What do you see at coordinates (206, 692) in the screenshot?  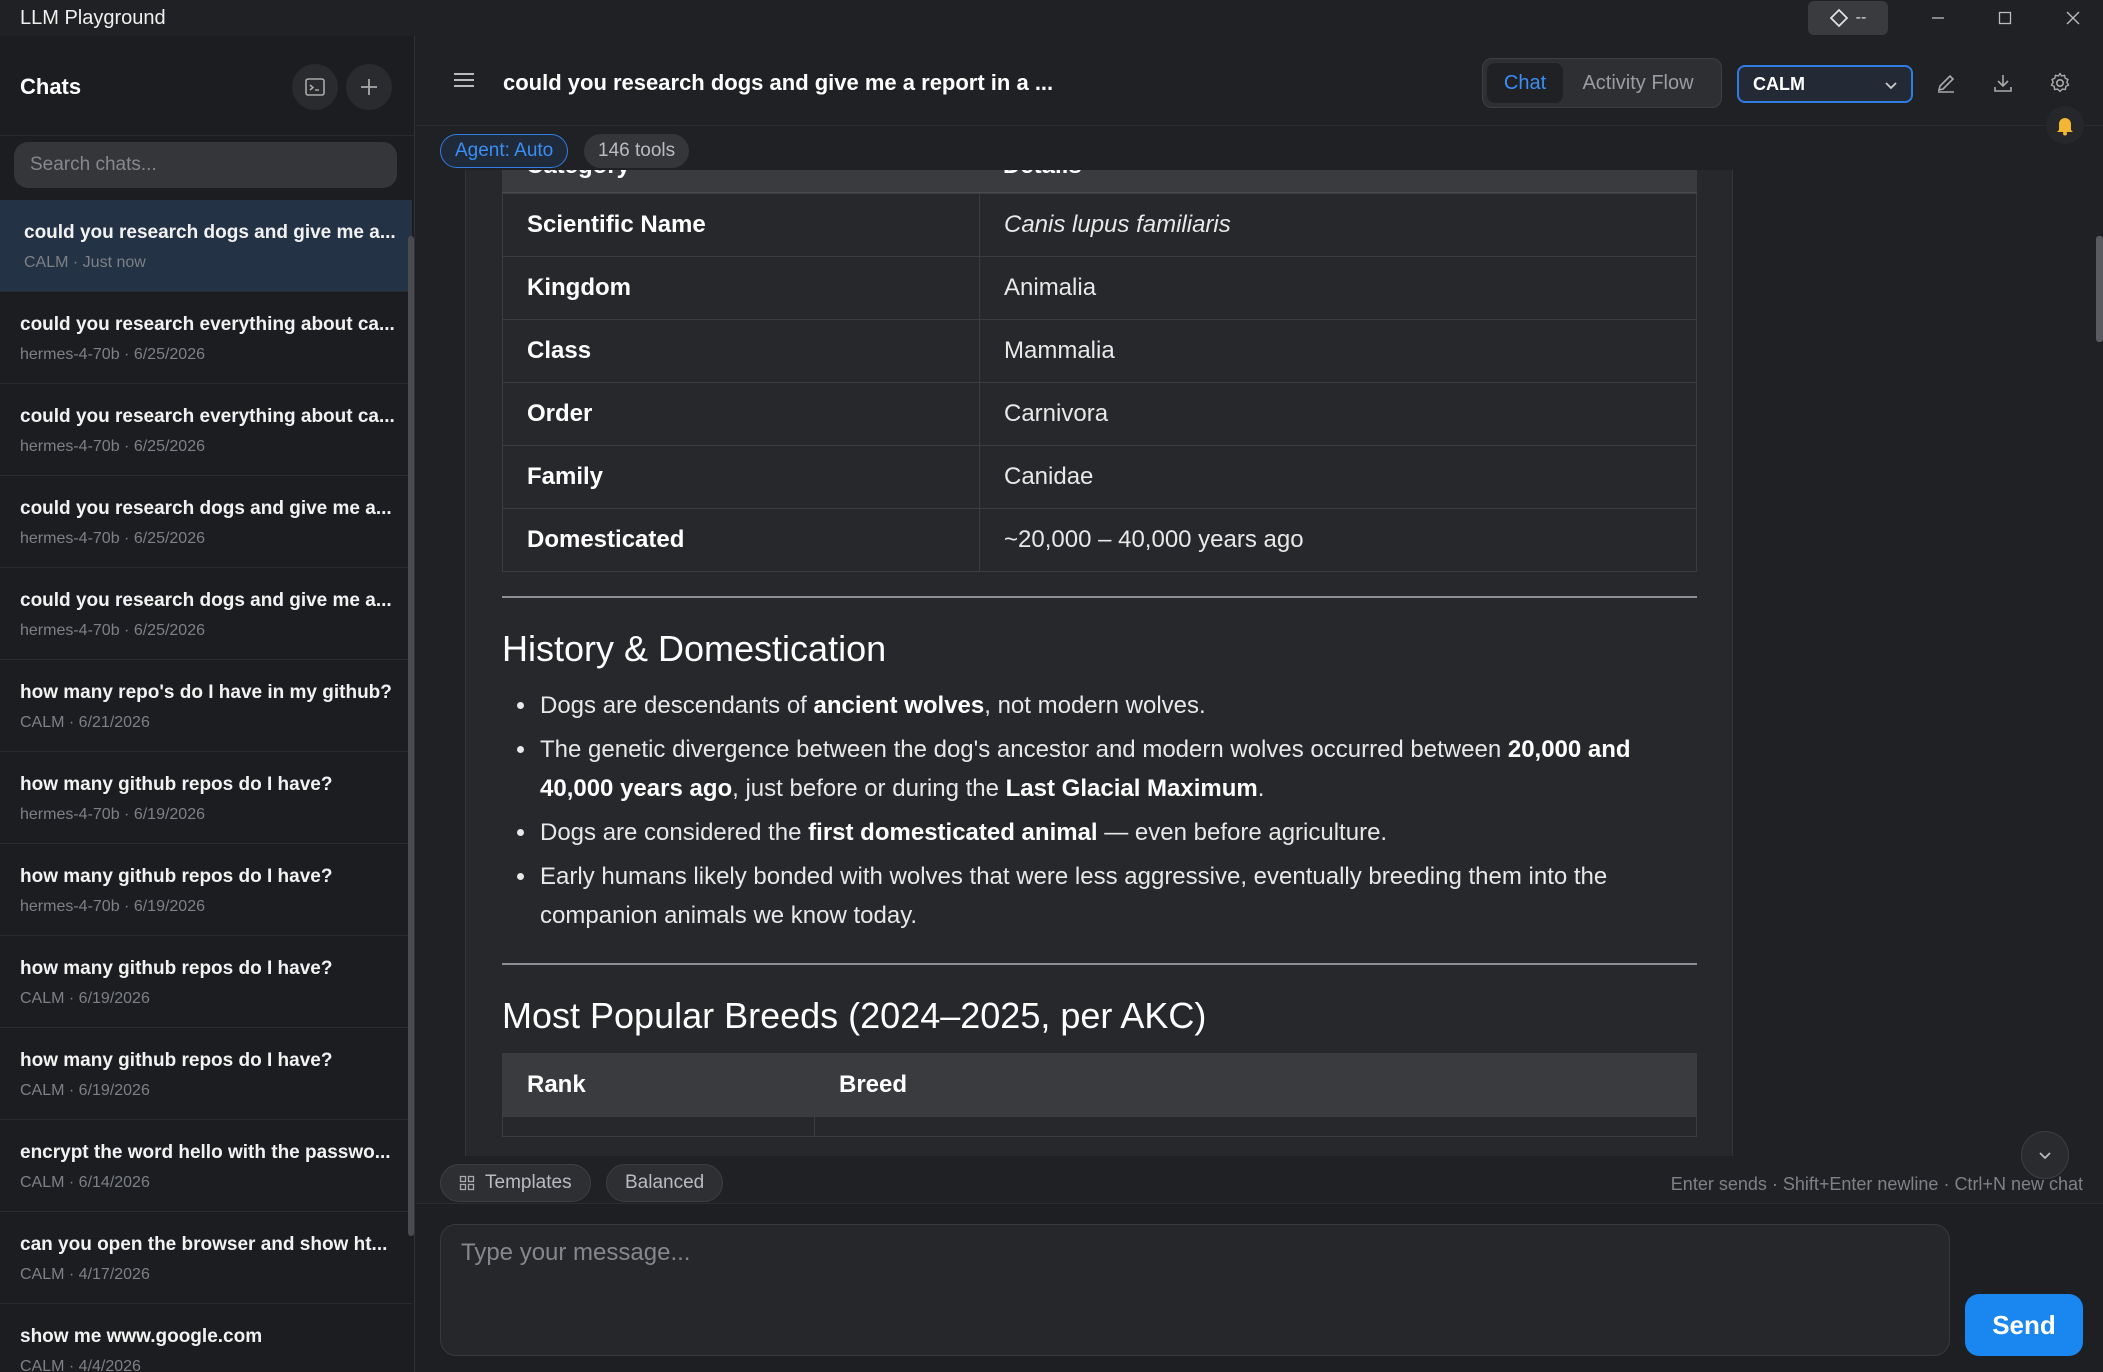 I see `chat-item-title: how many repo's do I have in my github?` at bounding box center [206, 692].